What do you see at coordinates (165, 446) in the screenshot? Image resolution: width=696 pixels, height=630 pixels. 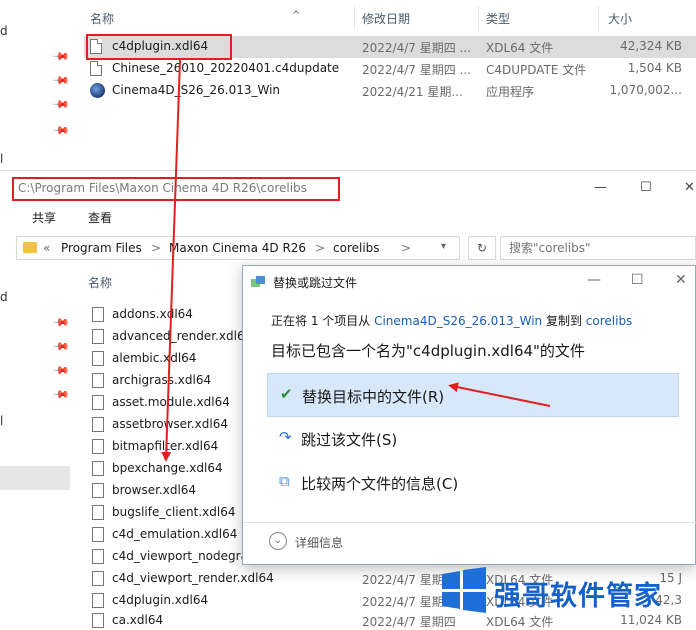 I see `file-name: bitmapfilter.xdl64` at bounding box center [165, 446].